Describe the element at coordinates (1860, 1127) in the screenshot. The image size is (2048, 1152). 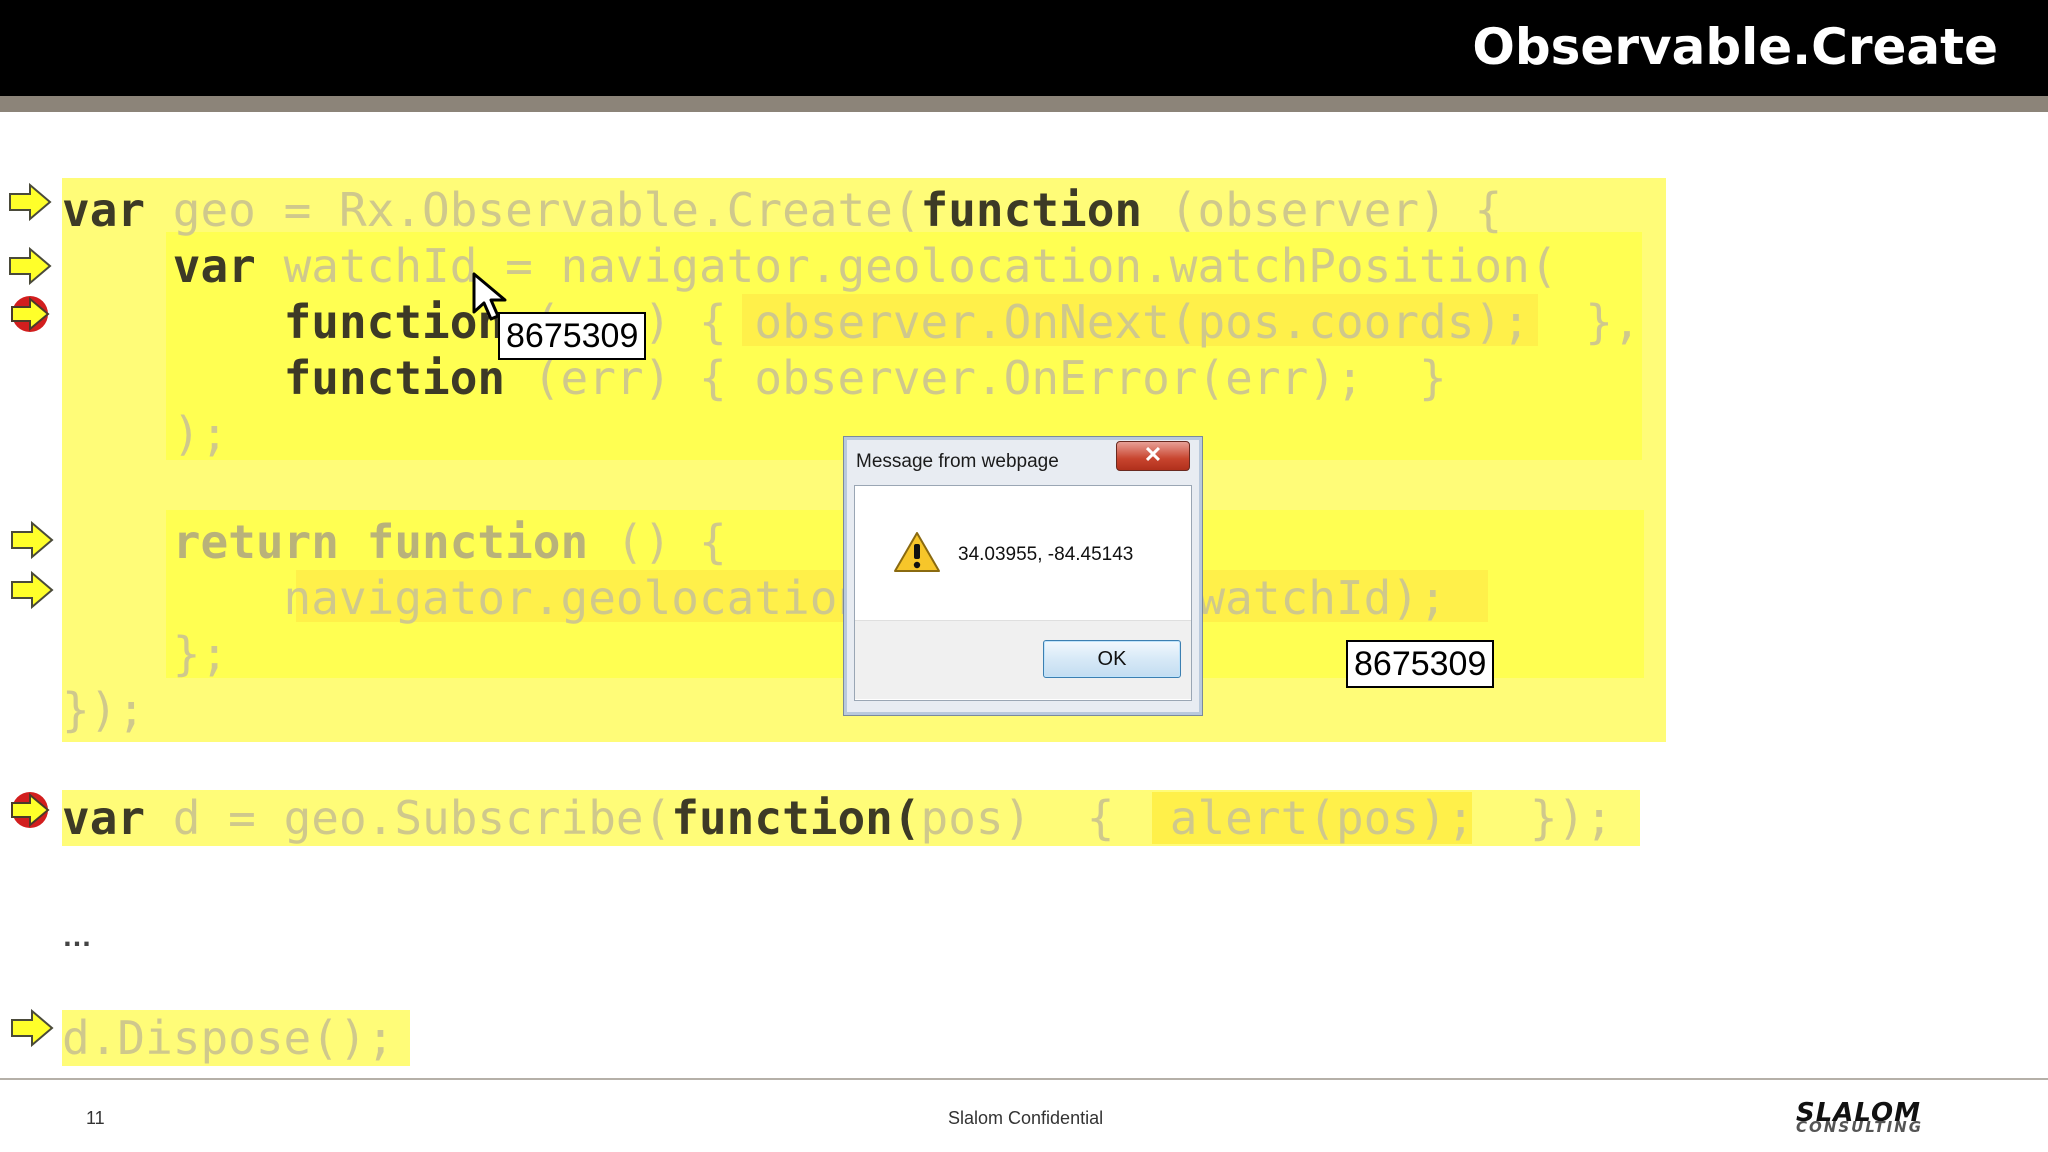
I see `company-logo-subtext: CONSULTING` at that location.